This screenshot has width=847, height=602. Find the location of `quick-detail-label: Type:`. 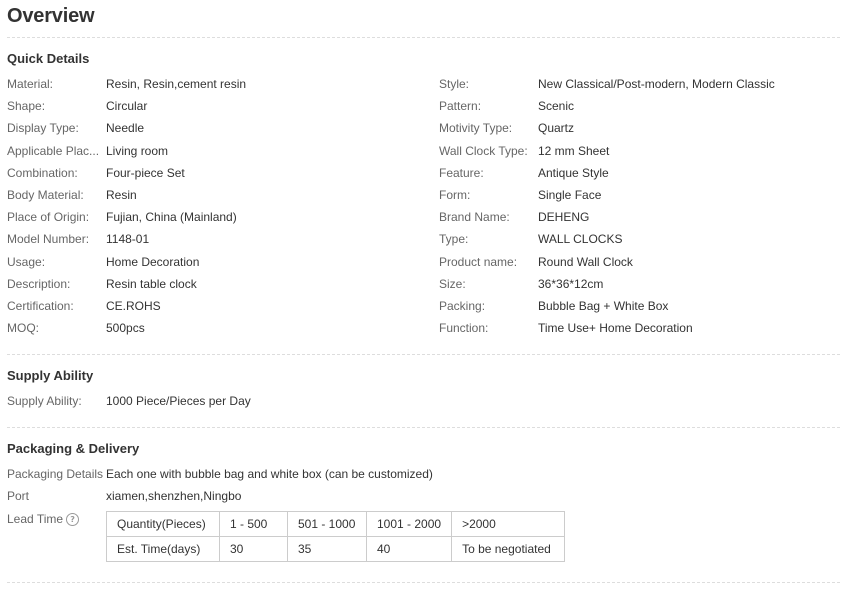

quick-detail-label: Type: is located at coordinates (454, 239).